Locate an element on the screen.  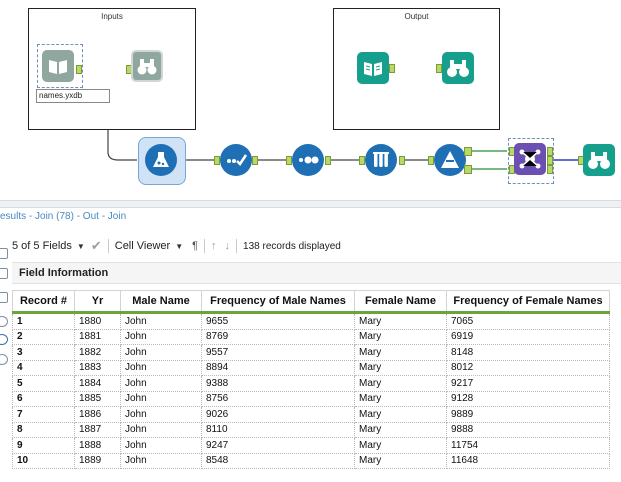
column-header-yr: Yr is located at coordinates (97, 302).